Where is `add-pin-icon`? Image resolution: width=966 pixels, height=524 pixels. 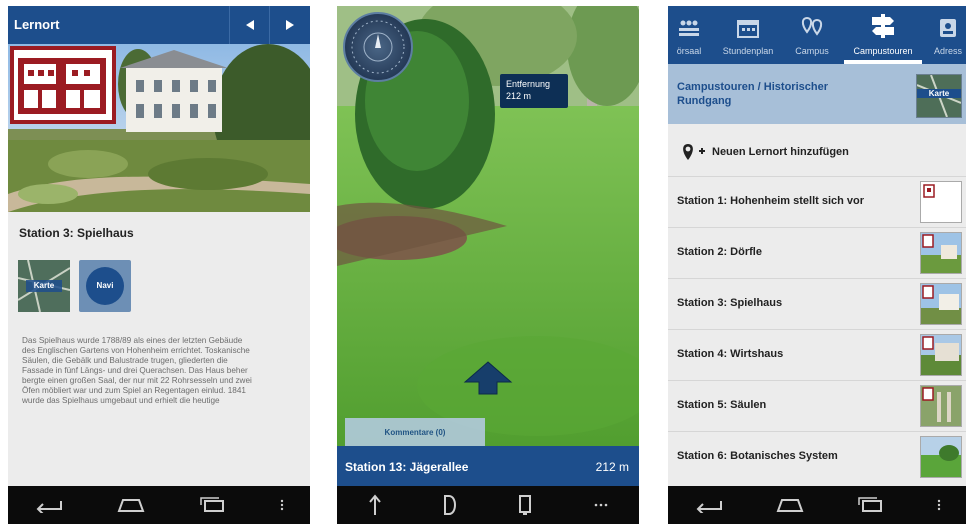
add-pin-icon is located at coordinates (694, 152).